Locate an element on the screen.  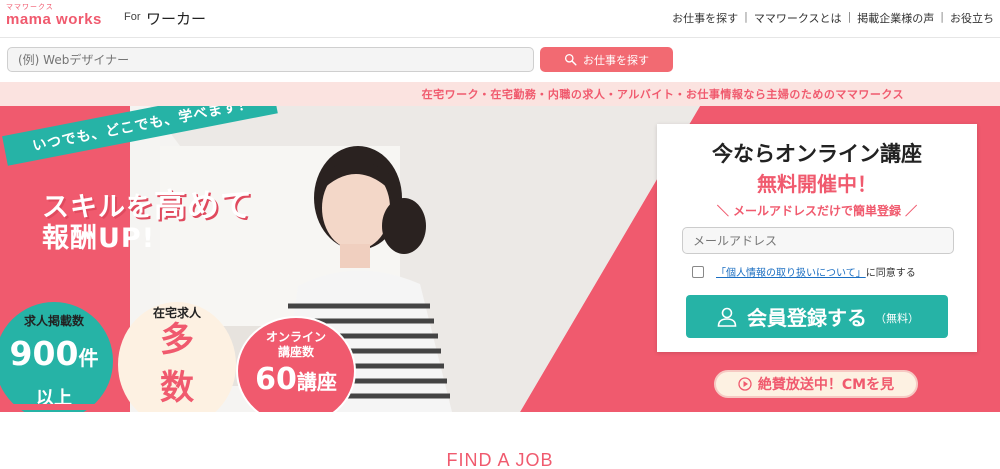
main-nav: お仕事を探す | ママワークスとは | 掲載企業様の声 | お役立ち is located at coordinates (833, 18).